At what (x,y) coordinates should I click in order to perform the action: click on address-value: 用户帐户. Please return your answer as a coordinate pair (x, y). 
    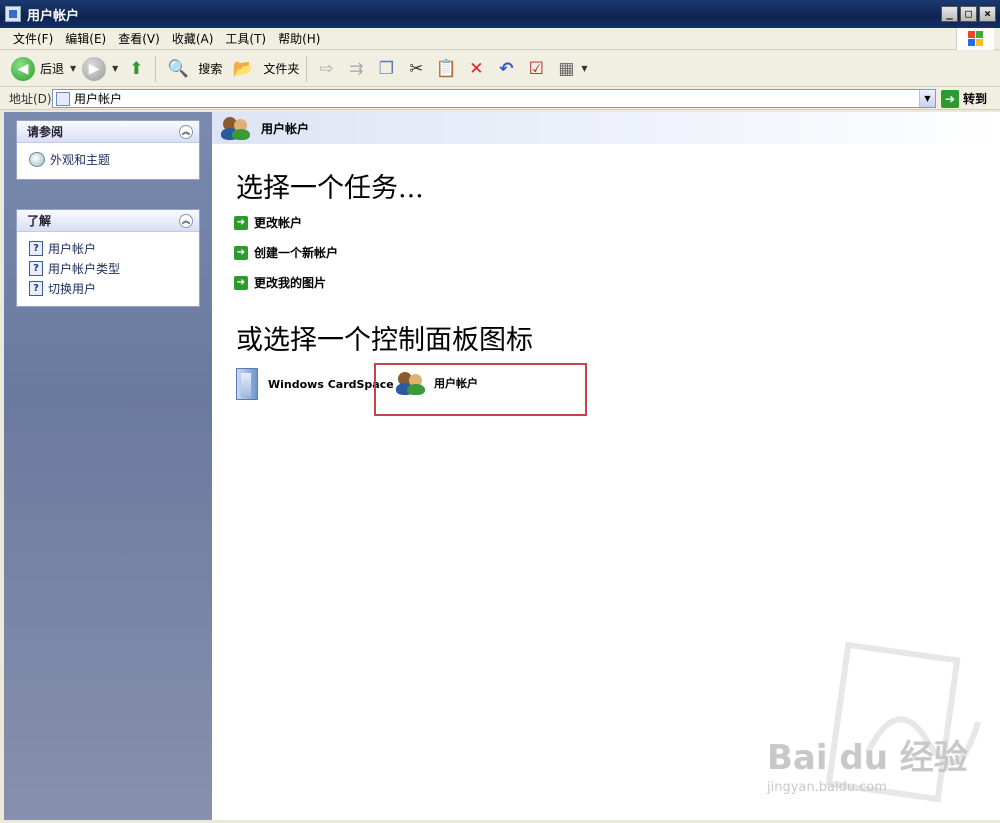
    Looking at the image, I should click on (98, 99).